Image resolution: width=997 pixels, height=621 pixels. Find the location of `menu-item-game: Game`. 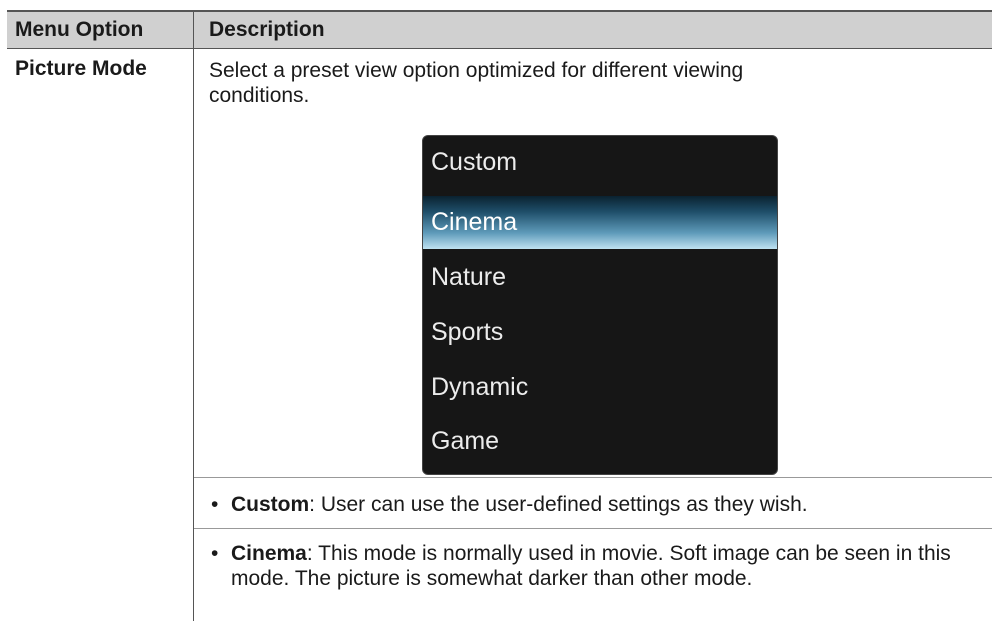

menu-item-game: Game is located at coordinates (600, 441).